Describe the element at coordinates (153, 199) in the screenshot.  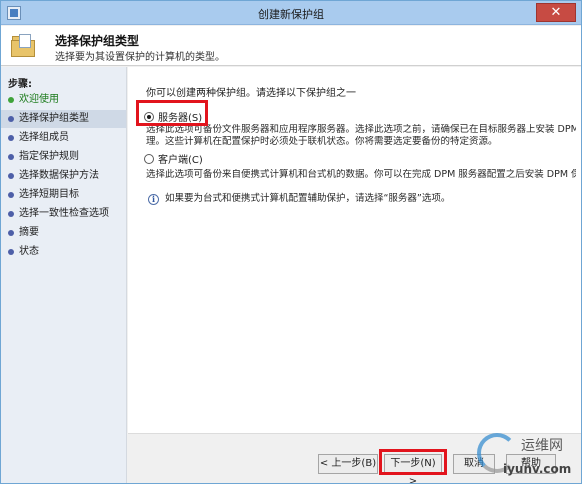
I see `info-icon: i` at that location.